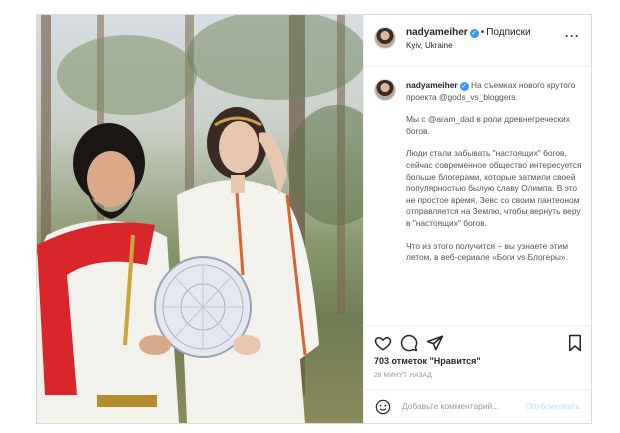  What do you see at coordinates (435, 343) in the screenshot?
I see `share-icon` at bounding box center [435, 343].